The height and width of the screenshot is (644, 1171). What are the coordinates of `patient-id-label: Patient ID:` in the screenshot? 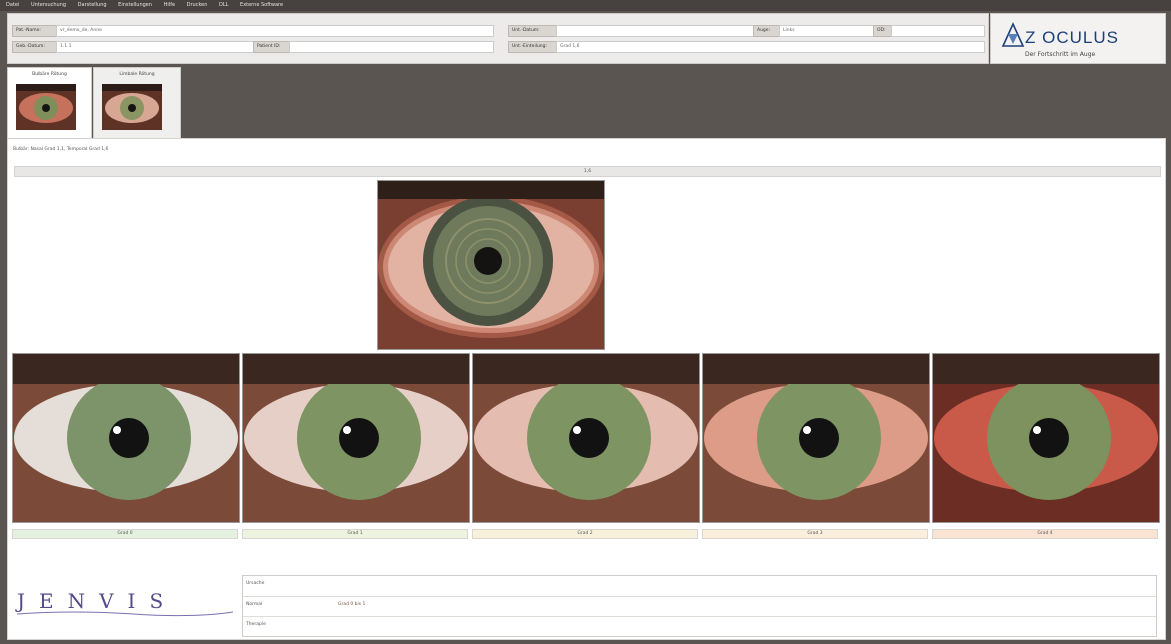 It's located at (273, 47).